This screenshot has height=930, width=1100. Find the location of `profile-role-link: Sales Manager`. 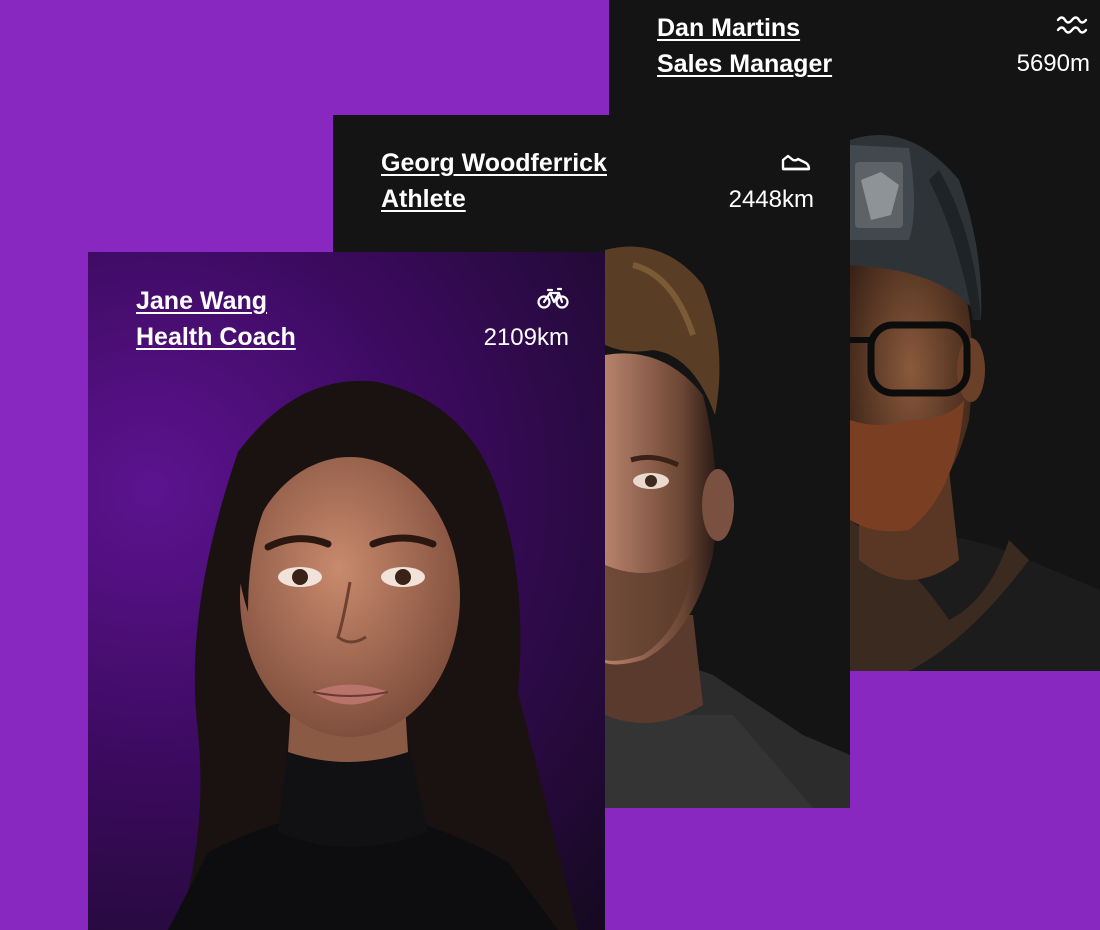

profile-role-link: Sales Manager is located at coordinates (744, 64).